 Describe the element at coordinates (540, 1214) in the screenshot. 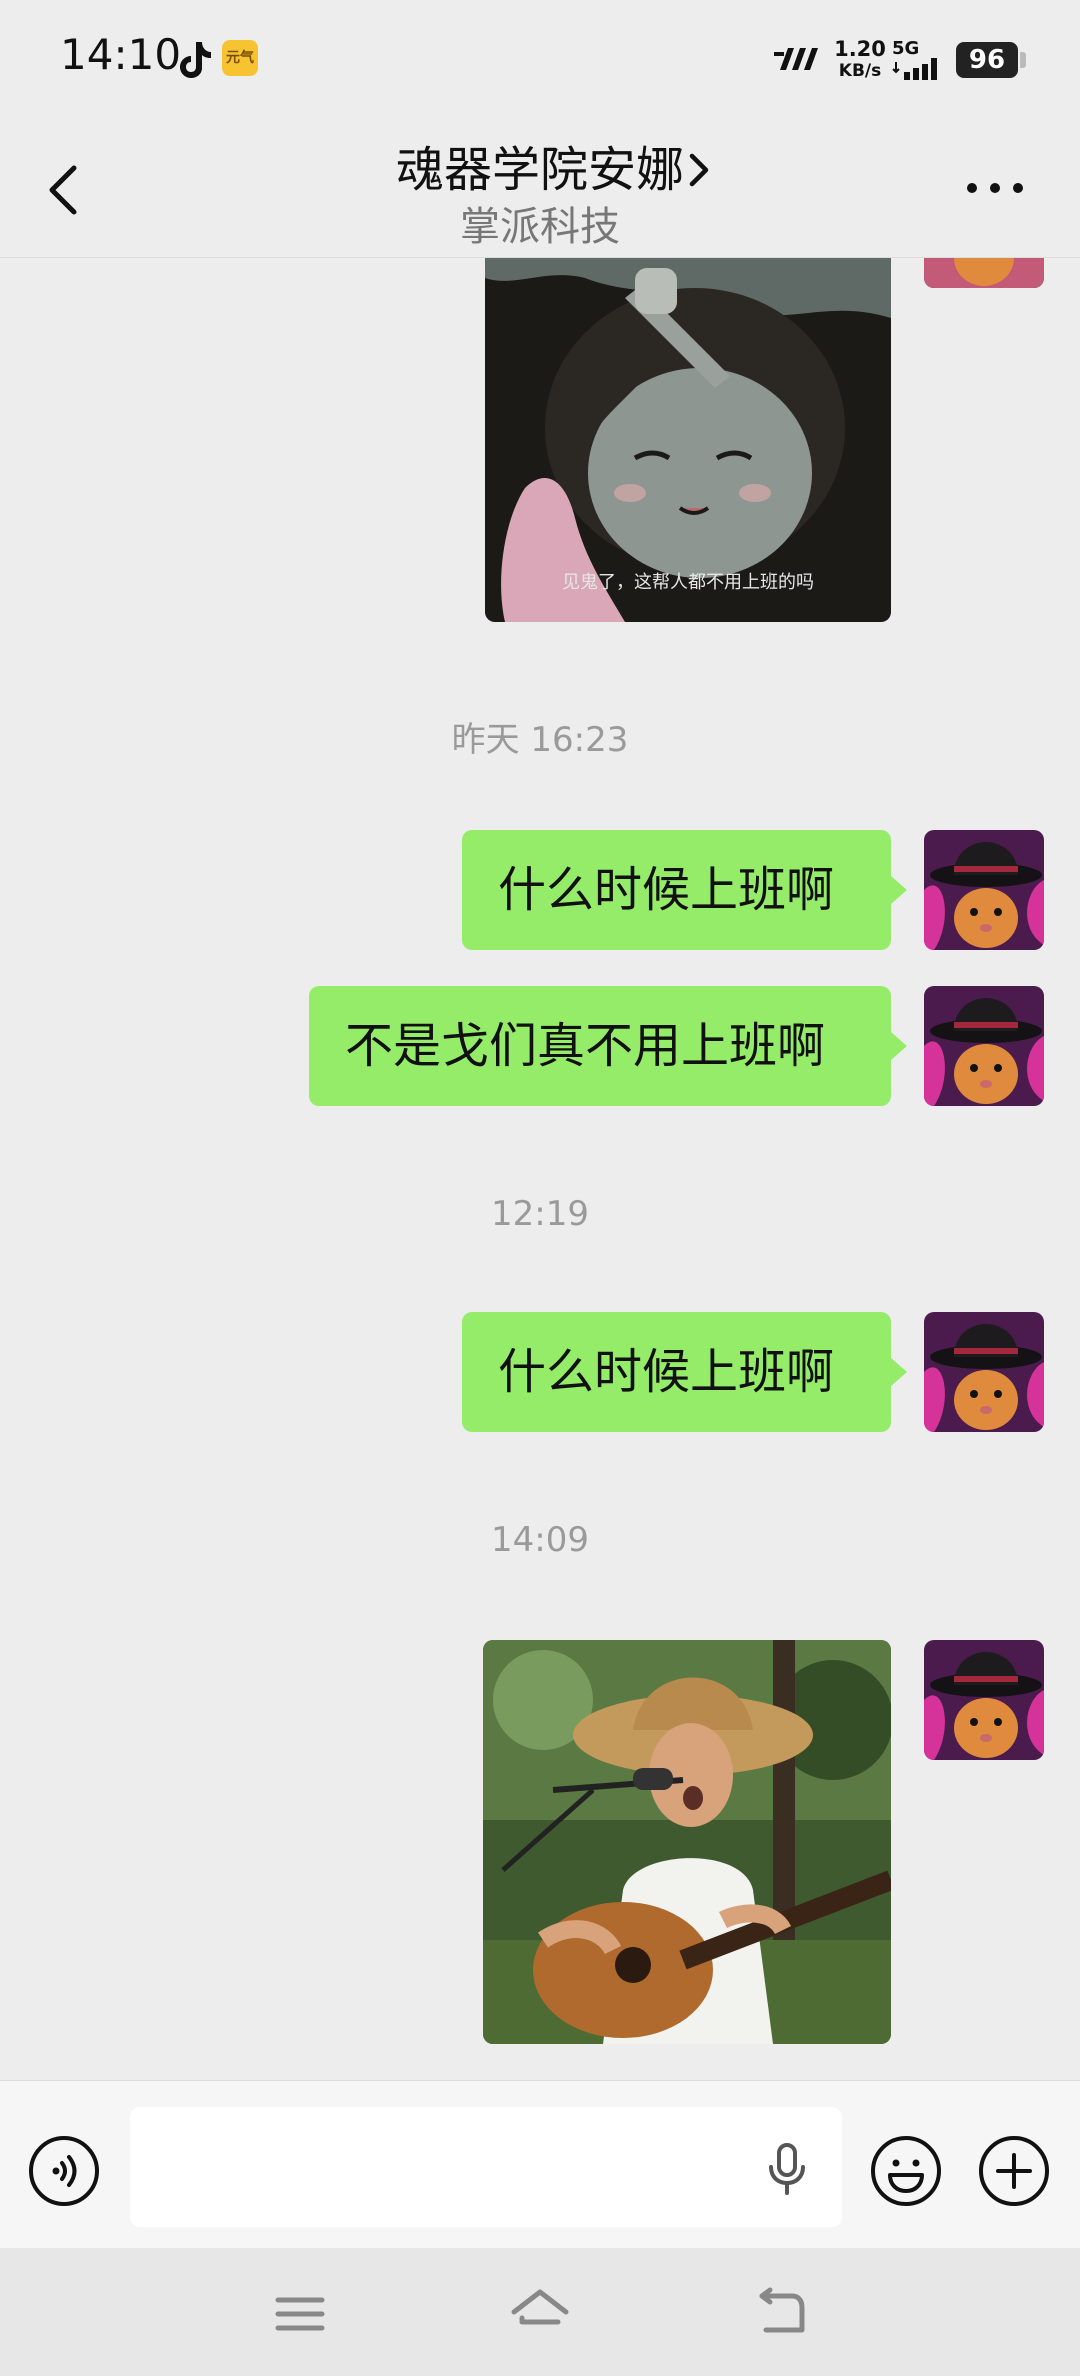

I see `message-timestamp: 12:19` at that location.